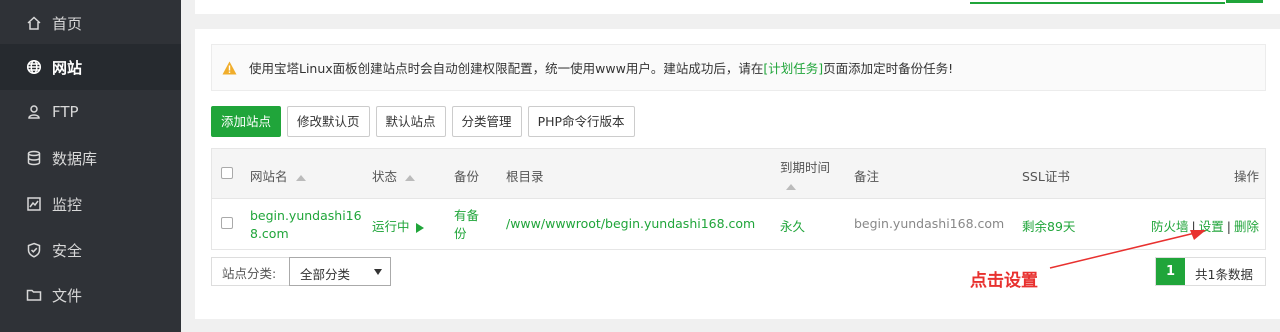 This screenshot has width=1280, height=332. What do you see at coordinates (75, 158) in the screenshot?
I see `sidebar-item-label: 数据库` at bounding box center [75, 158].